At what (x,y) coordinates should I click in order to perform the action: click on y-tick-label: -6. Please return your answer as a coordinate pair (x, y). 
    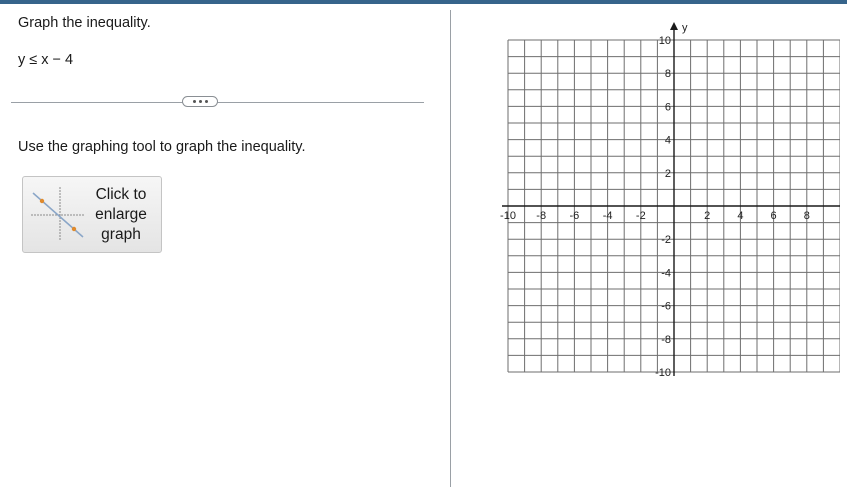
    Looking at the image, I should click on (666, 307).